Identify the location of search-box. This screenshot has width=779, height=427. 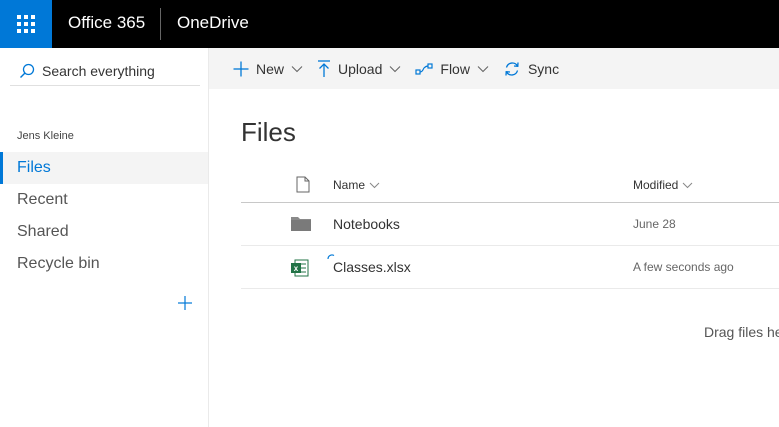
(105, 71).